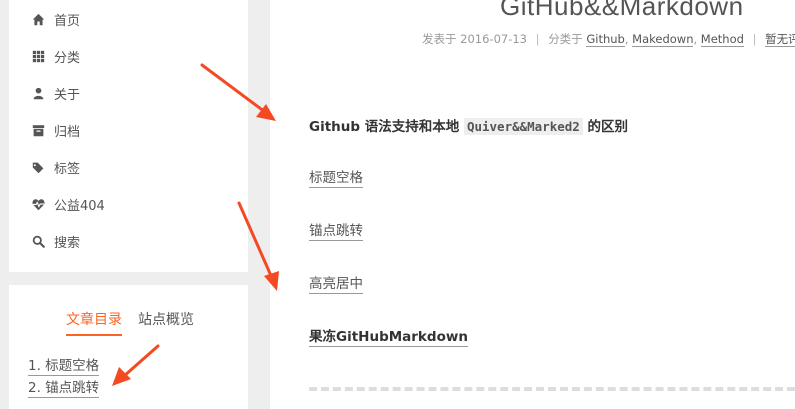 Image resolution: width=795 pixels, height=409 pixels. What do you see at coordinates (38, 130) in the screenshot?
I see `archive-icon` at bounding box center [38, 130].